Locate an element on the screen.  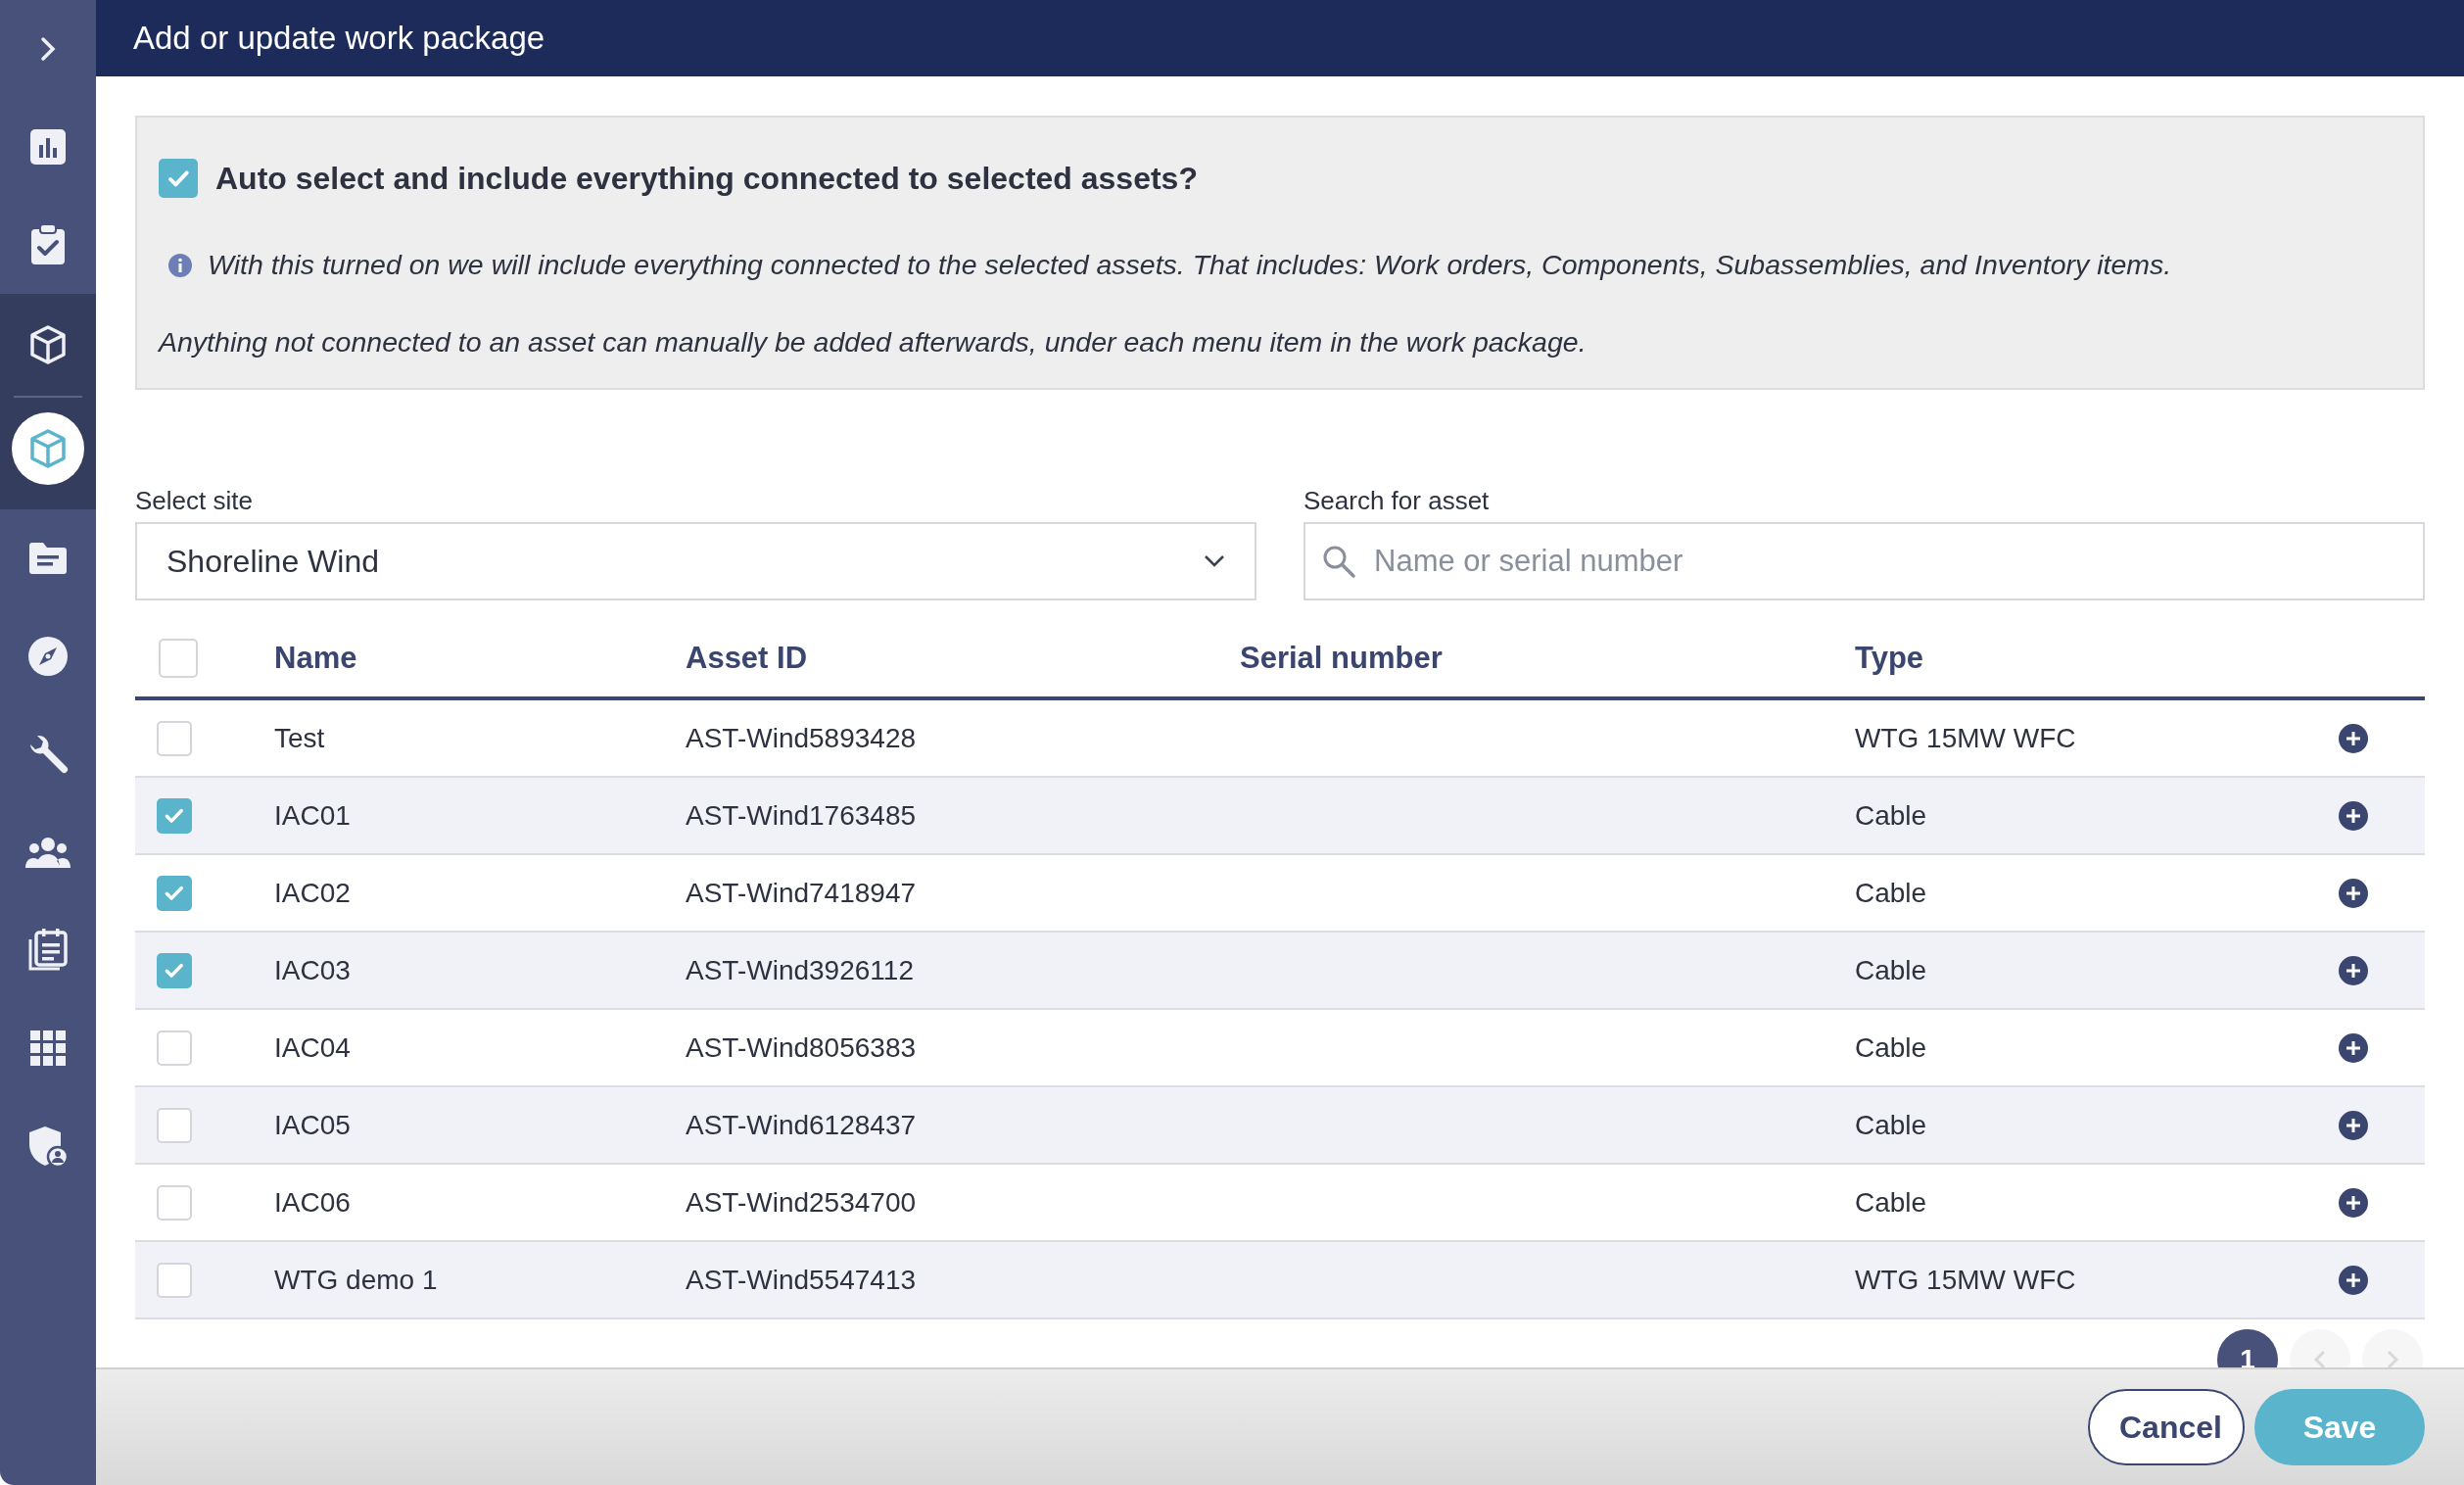
column-header: Asset ID is located at coordinates (912, 658).